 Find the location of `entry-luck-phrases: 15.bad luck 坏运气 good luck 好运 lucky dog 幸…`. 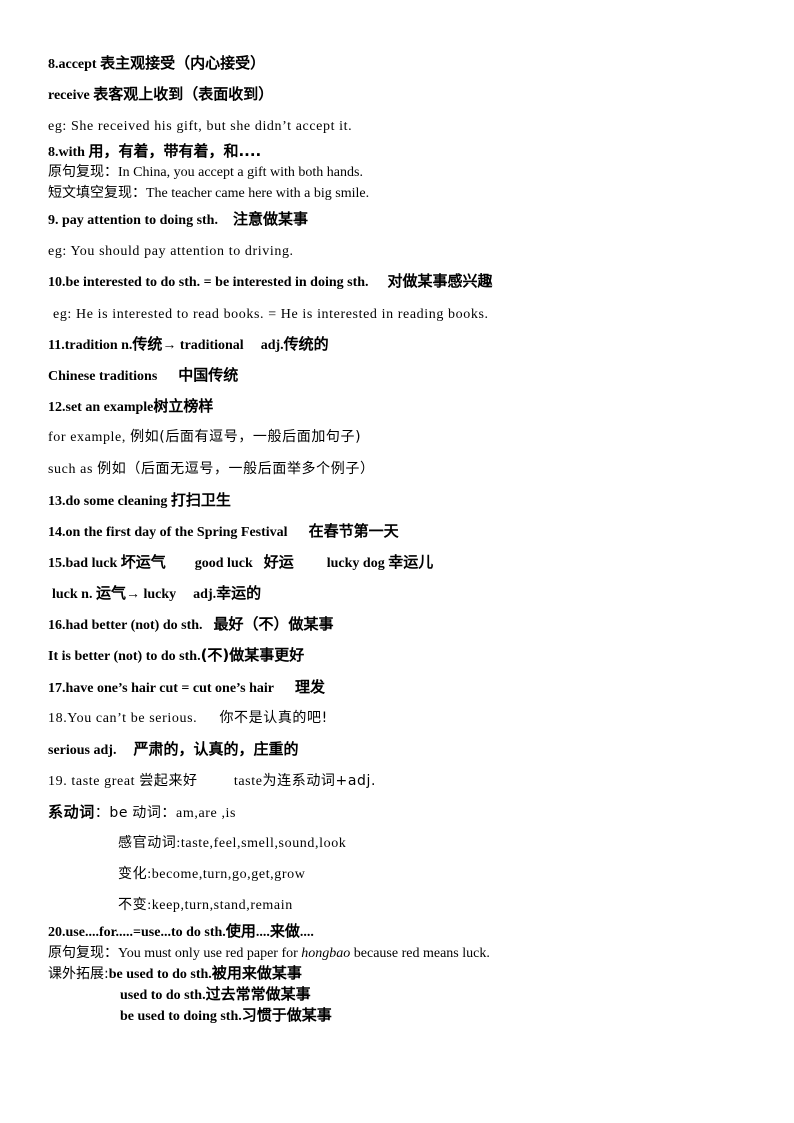

entry-luck-phrases: 15.bad luck 坏运气 good luck 好运 lucky dog 幸… is located at coordinates (240, 563).